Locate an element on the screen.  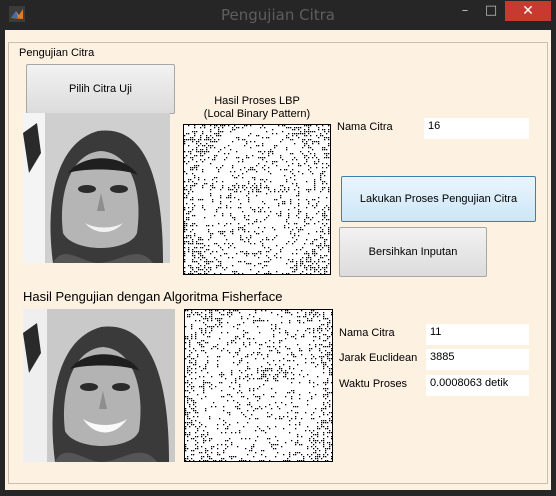
euclidean-field: 3885 is located at coordinates (477, 359).